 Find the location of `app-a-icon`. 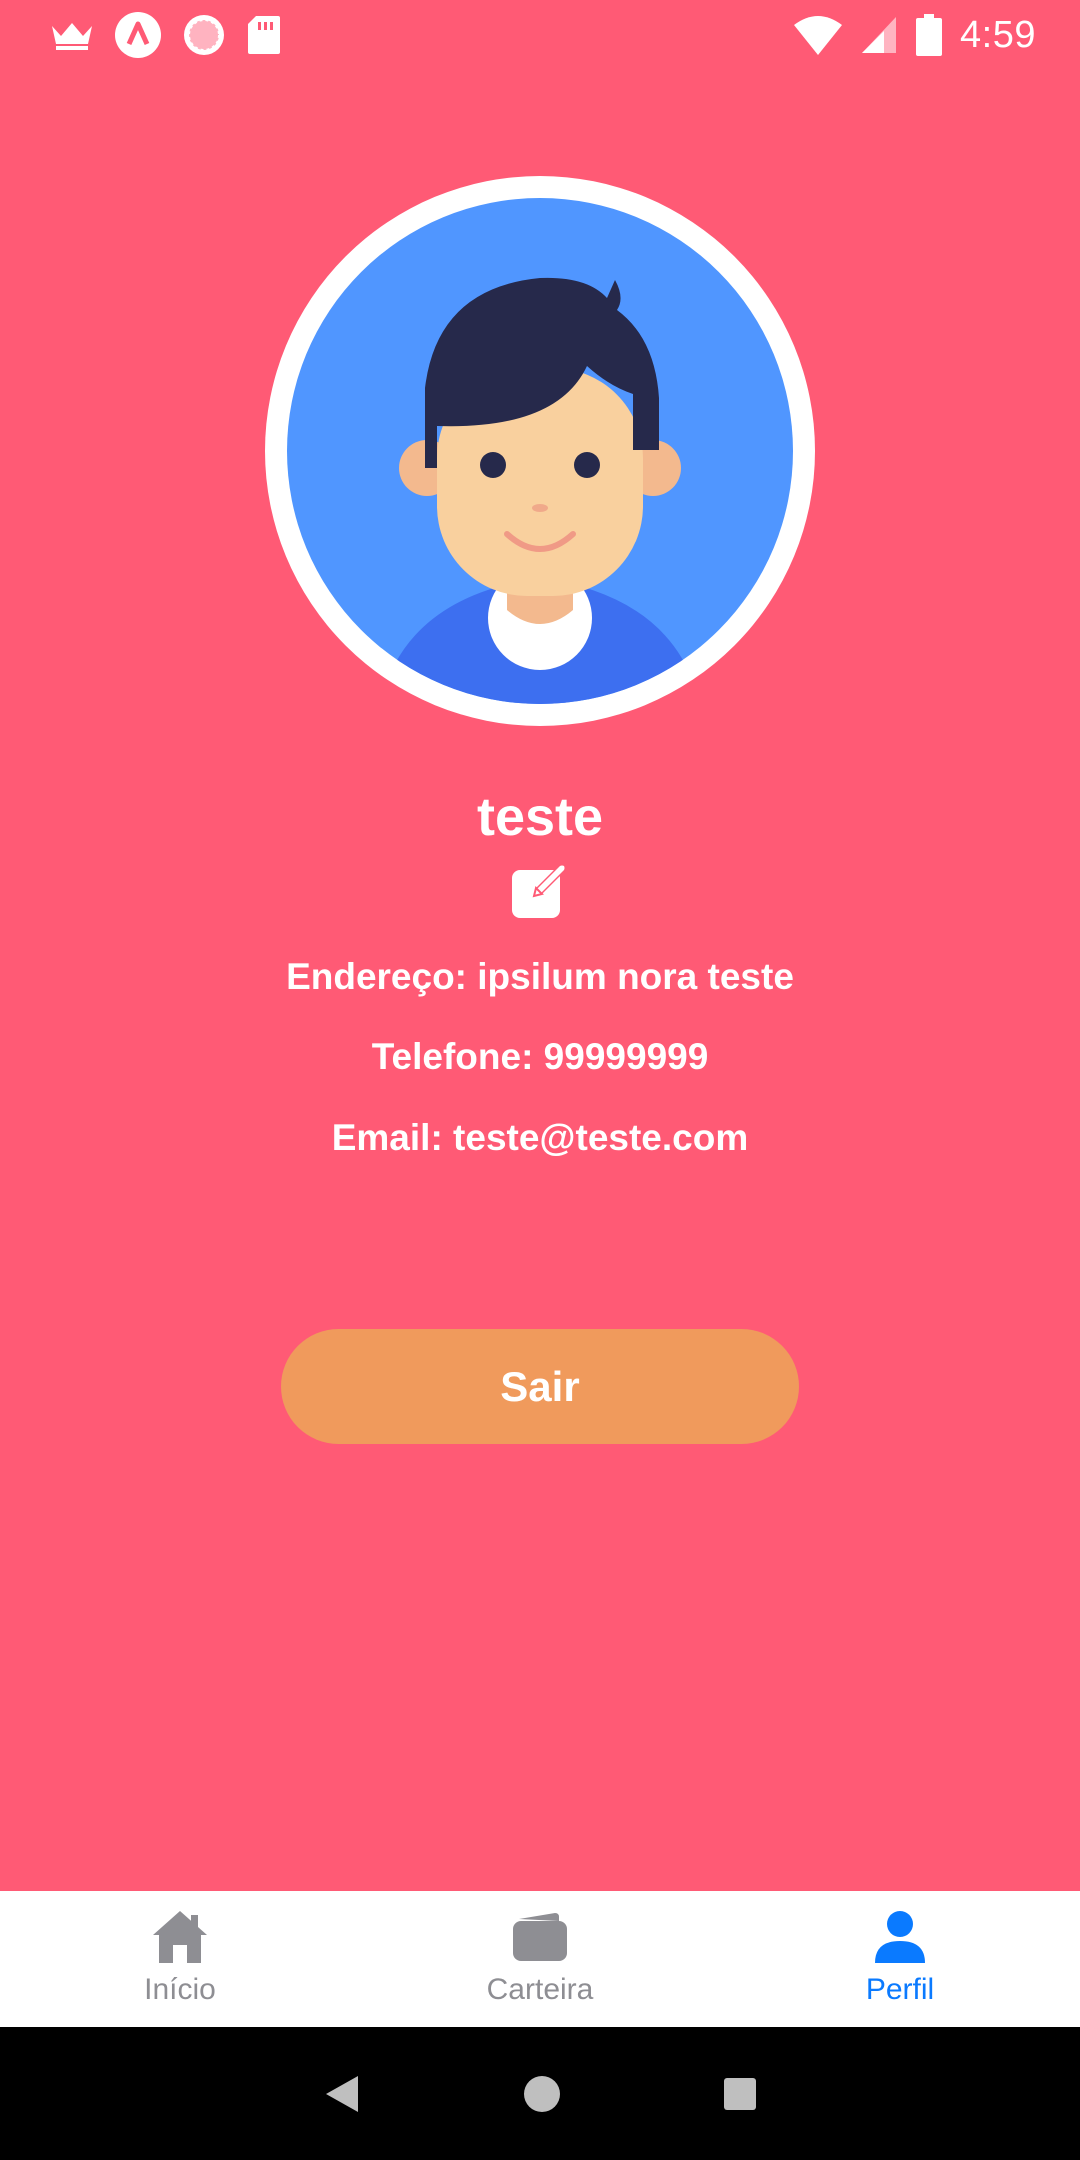

app-a-icon is located at coordinates (138, 35).